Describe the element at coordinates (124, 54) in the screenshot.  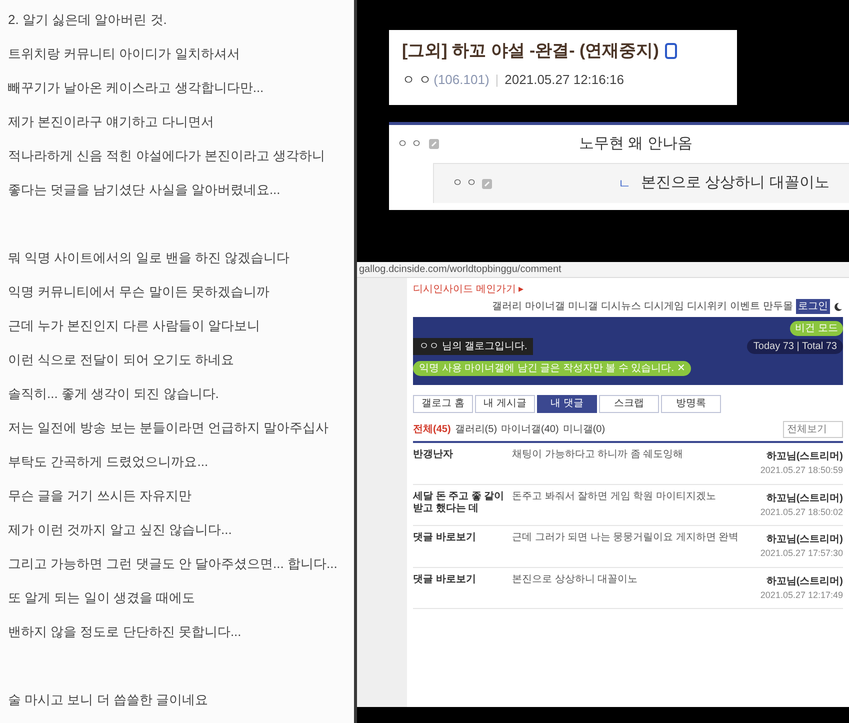
I see `post-text-line: 트위치랑 커뮤니티 아이디가 일치하셔서` at that location.